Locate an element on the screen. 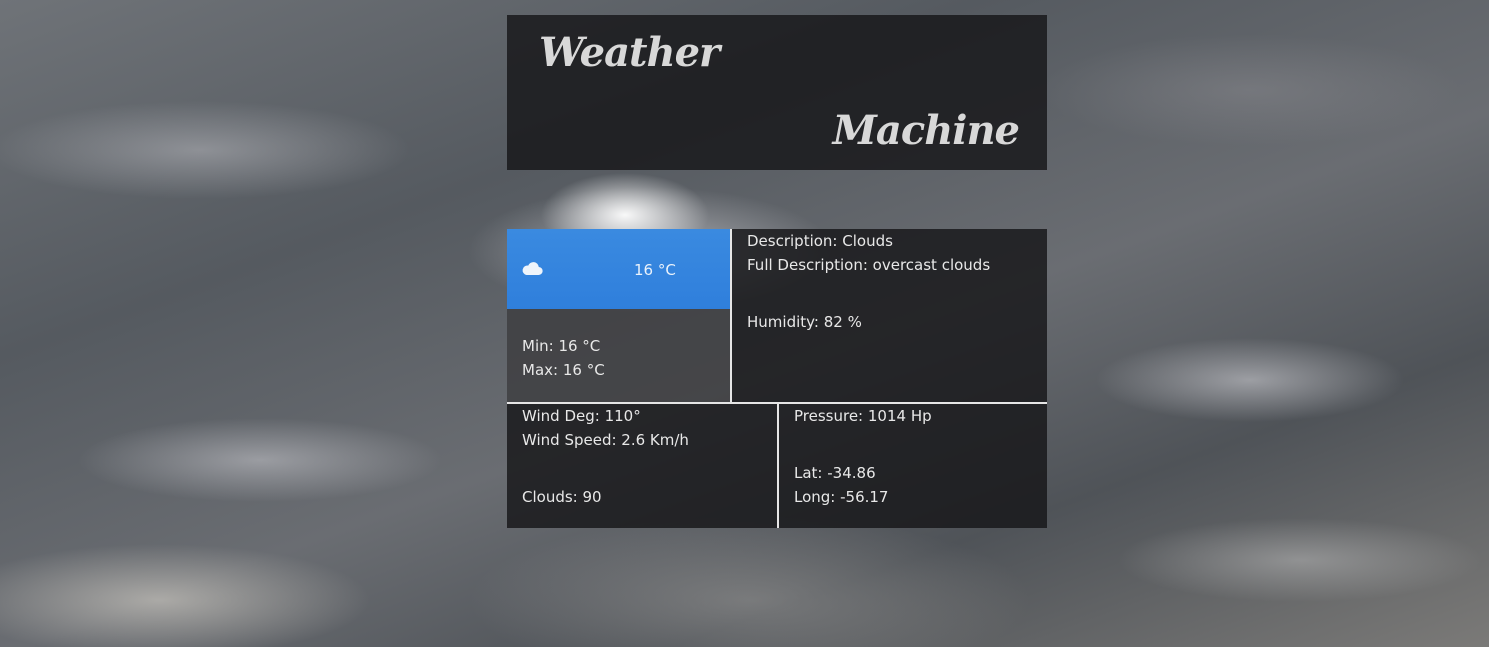 This screenshot has height=647, width=1489. cloud-icon is located at coordinates (532, 269).